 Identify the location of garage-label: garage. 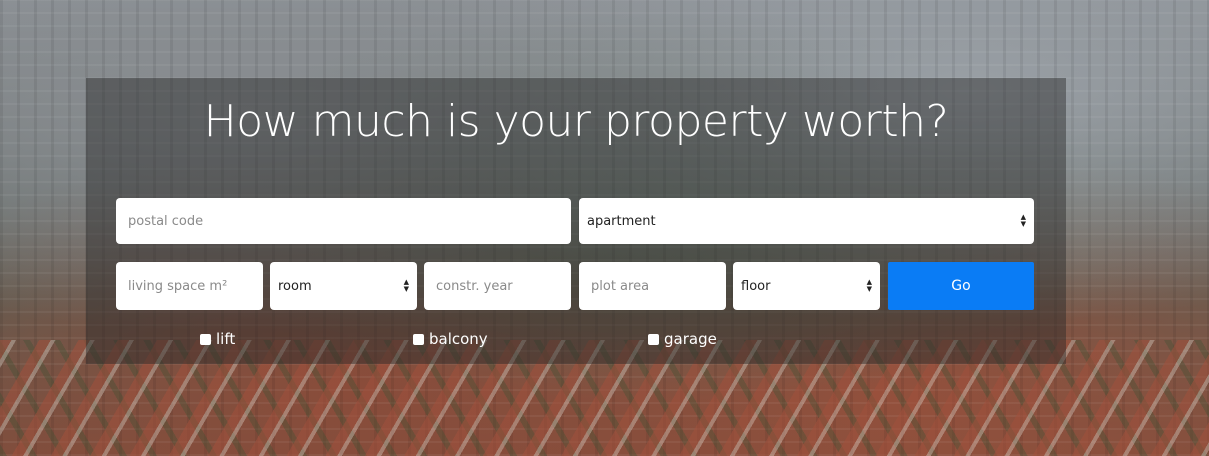
(690, 339).